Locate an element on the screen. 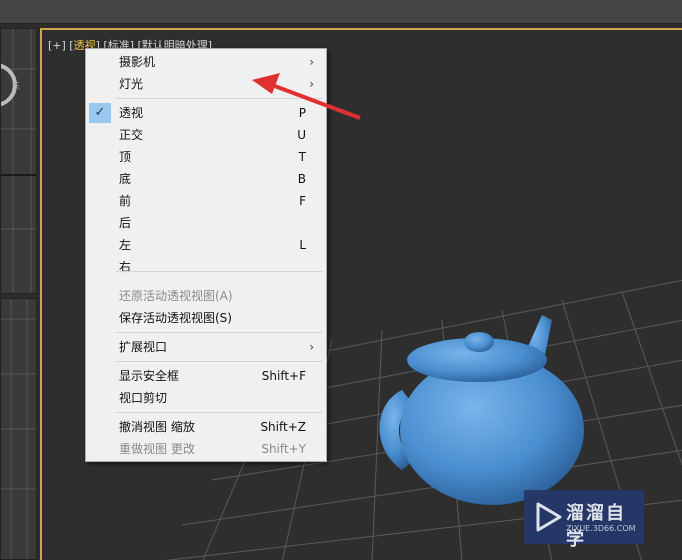  chevron-right-icon: › is located at coordinates (311, 347).